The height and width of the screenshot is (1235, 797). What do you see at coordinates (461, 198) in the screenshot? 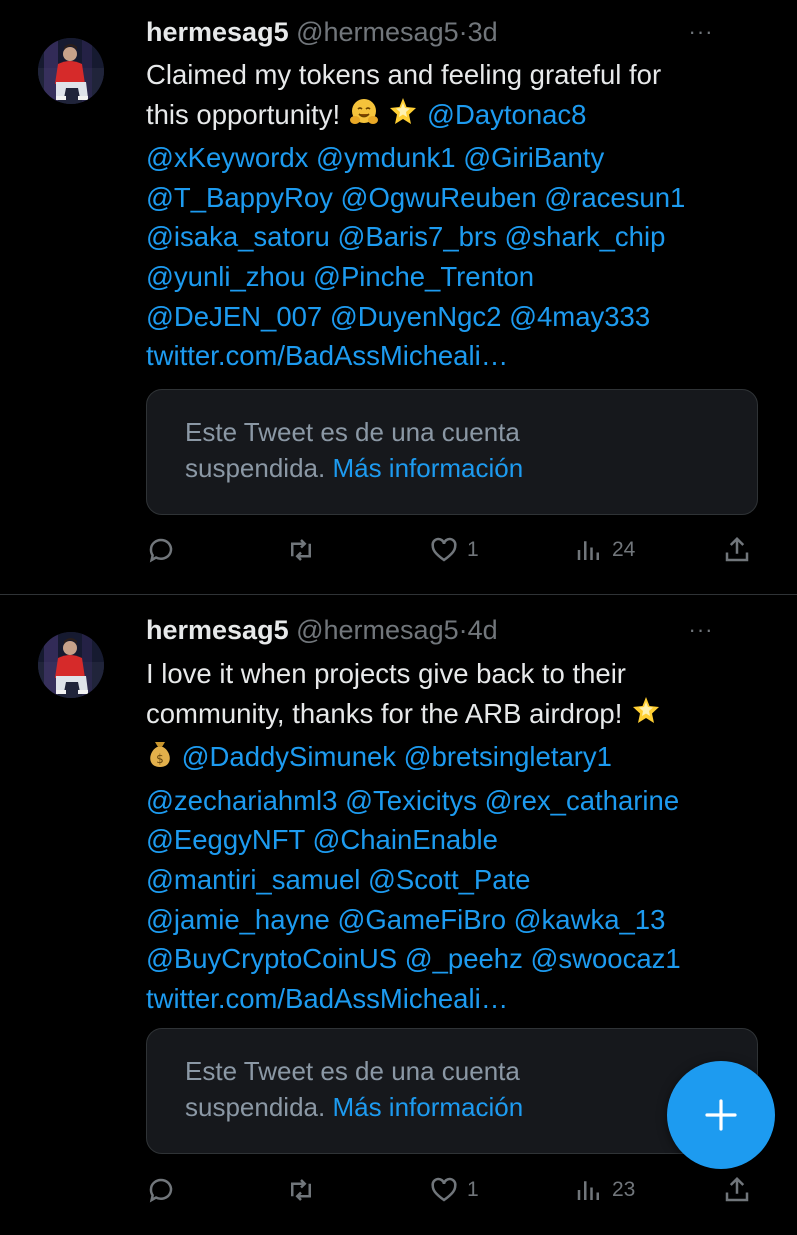
I see `mention-line: @T_BappyRoy @OgwuReuben @racesun1` at bounding box center [461, 198].